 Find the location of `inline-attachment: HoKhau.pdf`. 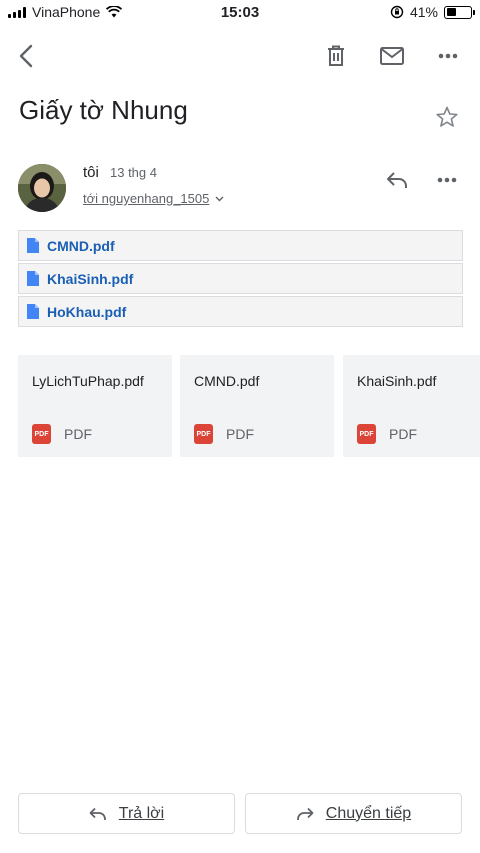

inline-attachment: HoKhau.pdf is located at coordinates (240, 311).